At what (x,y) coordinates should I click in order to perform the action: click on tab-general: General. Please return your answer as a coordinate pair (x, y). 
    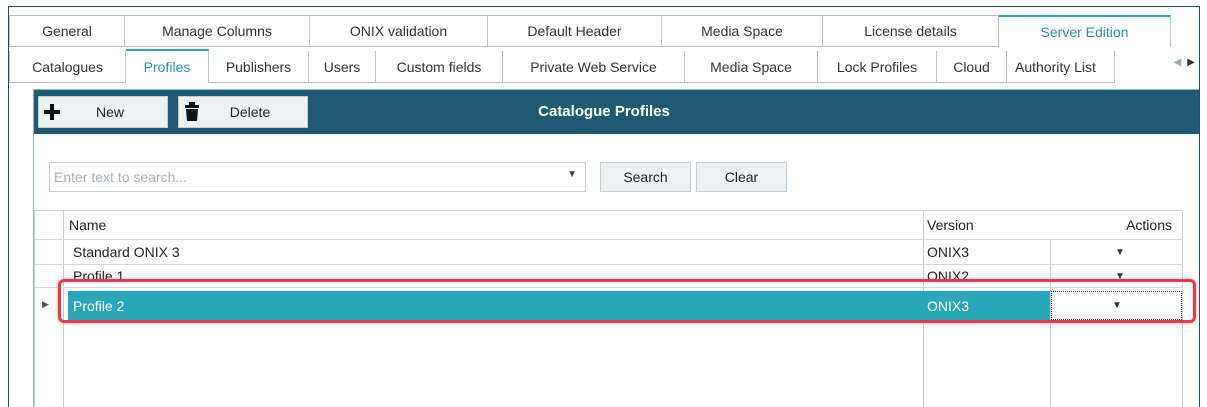
    Looking at the image, I should click on (67, 31).